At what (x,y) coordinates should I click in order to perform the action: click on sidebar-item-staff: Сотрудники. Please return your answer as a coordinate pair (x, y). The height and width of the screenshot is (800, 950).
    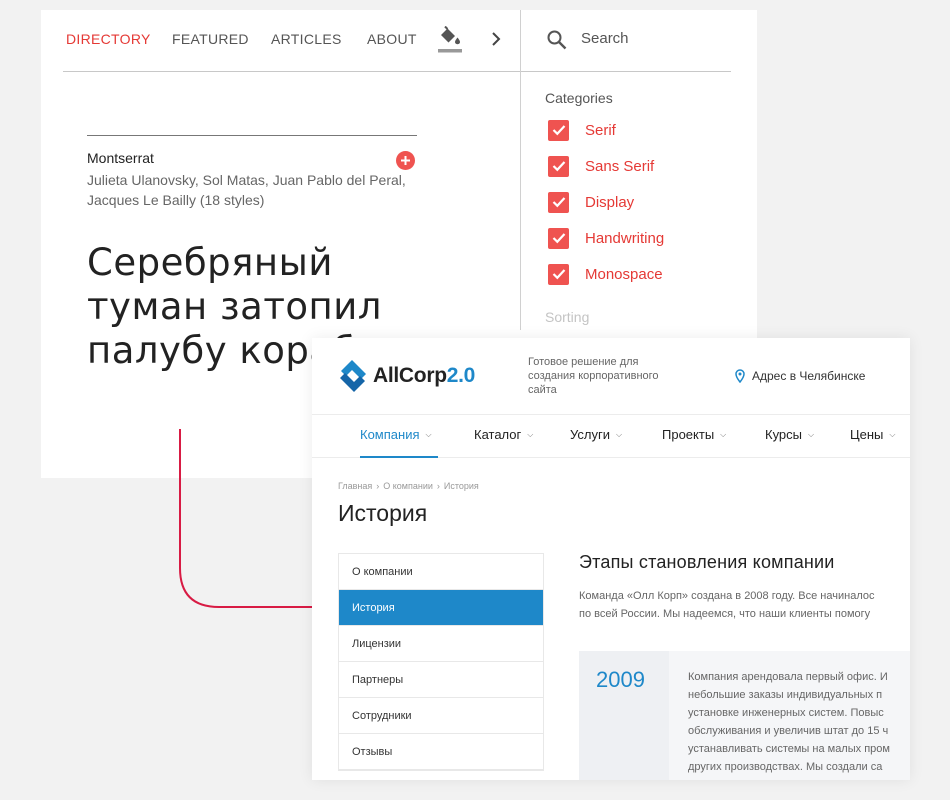
    Looking at the image, I should click on (441, 716).